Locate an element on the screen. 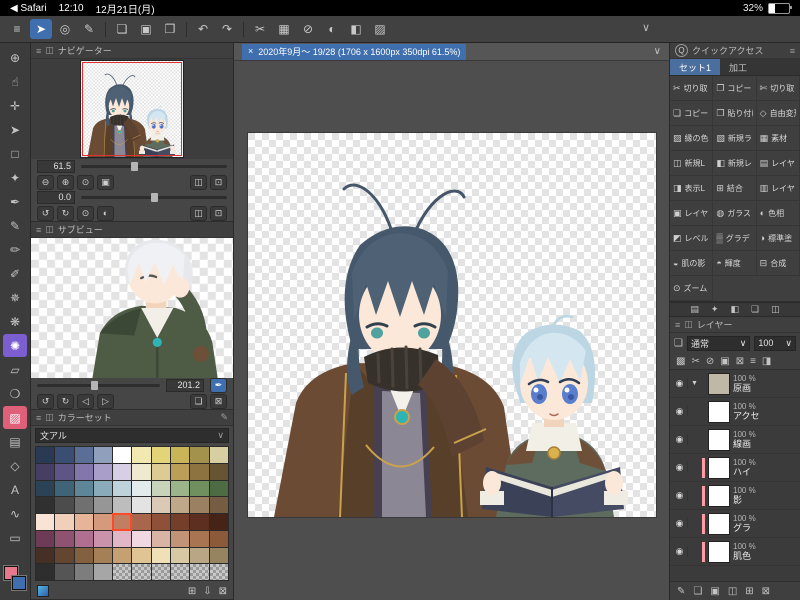  save-icon: ▣ is located at coordinates (146, 29).